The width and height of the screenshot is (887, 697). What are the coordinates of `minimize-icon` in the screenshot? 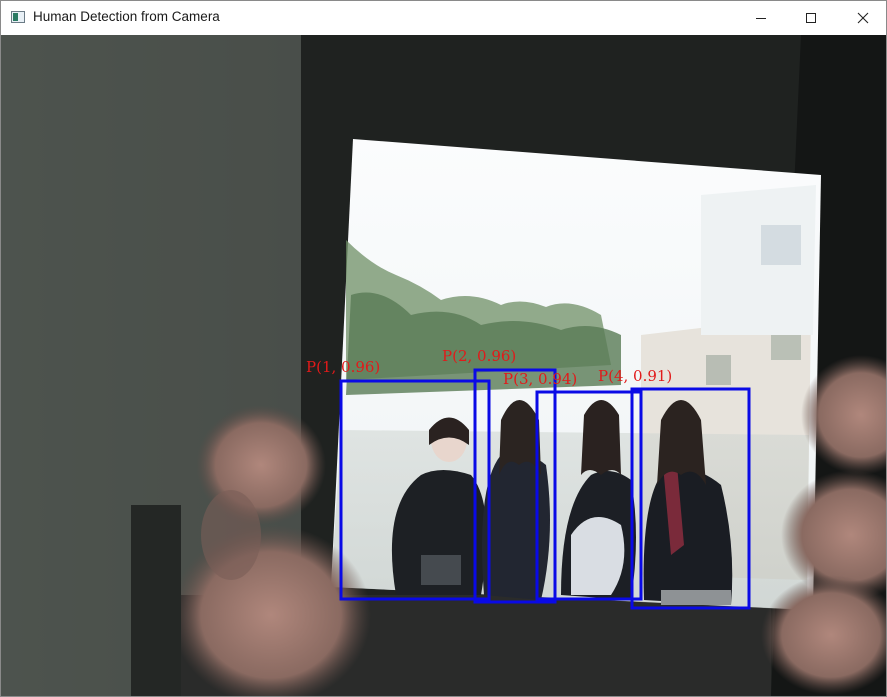 It's located at (761, 18).